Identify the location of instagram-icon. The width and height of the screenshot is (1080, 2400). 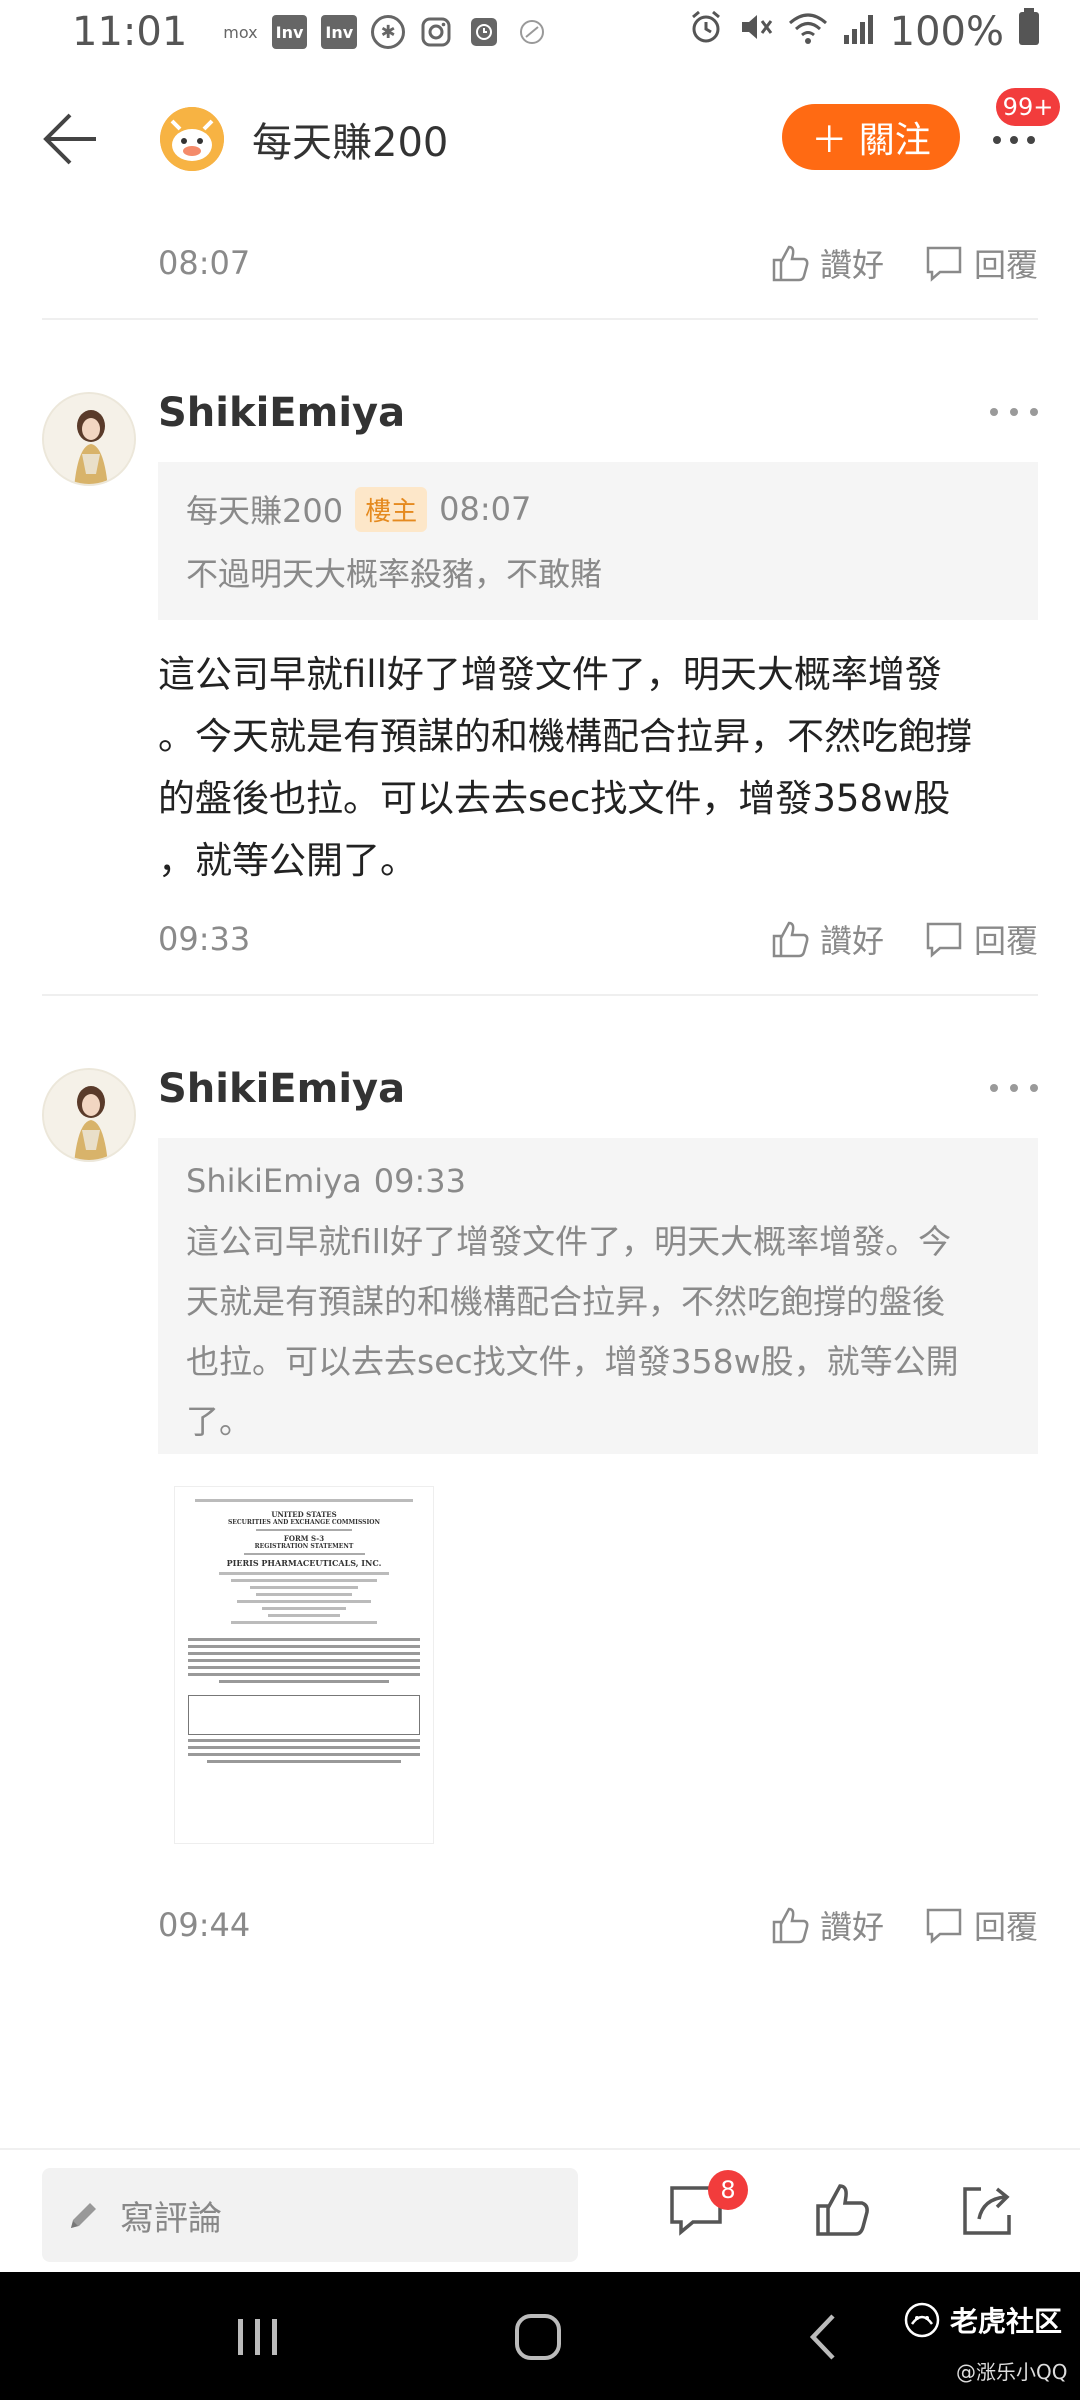
(436, 32).